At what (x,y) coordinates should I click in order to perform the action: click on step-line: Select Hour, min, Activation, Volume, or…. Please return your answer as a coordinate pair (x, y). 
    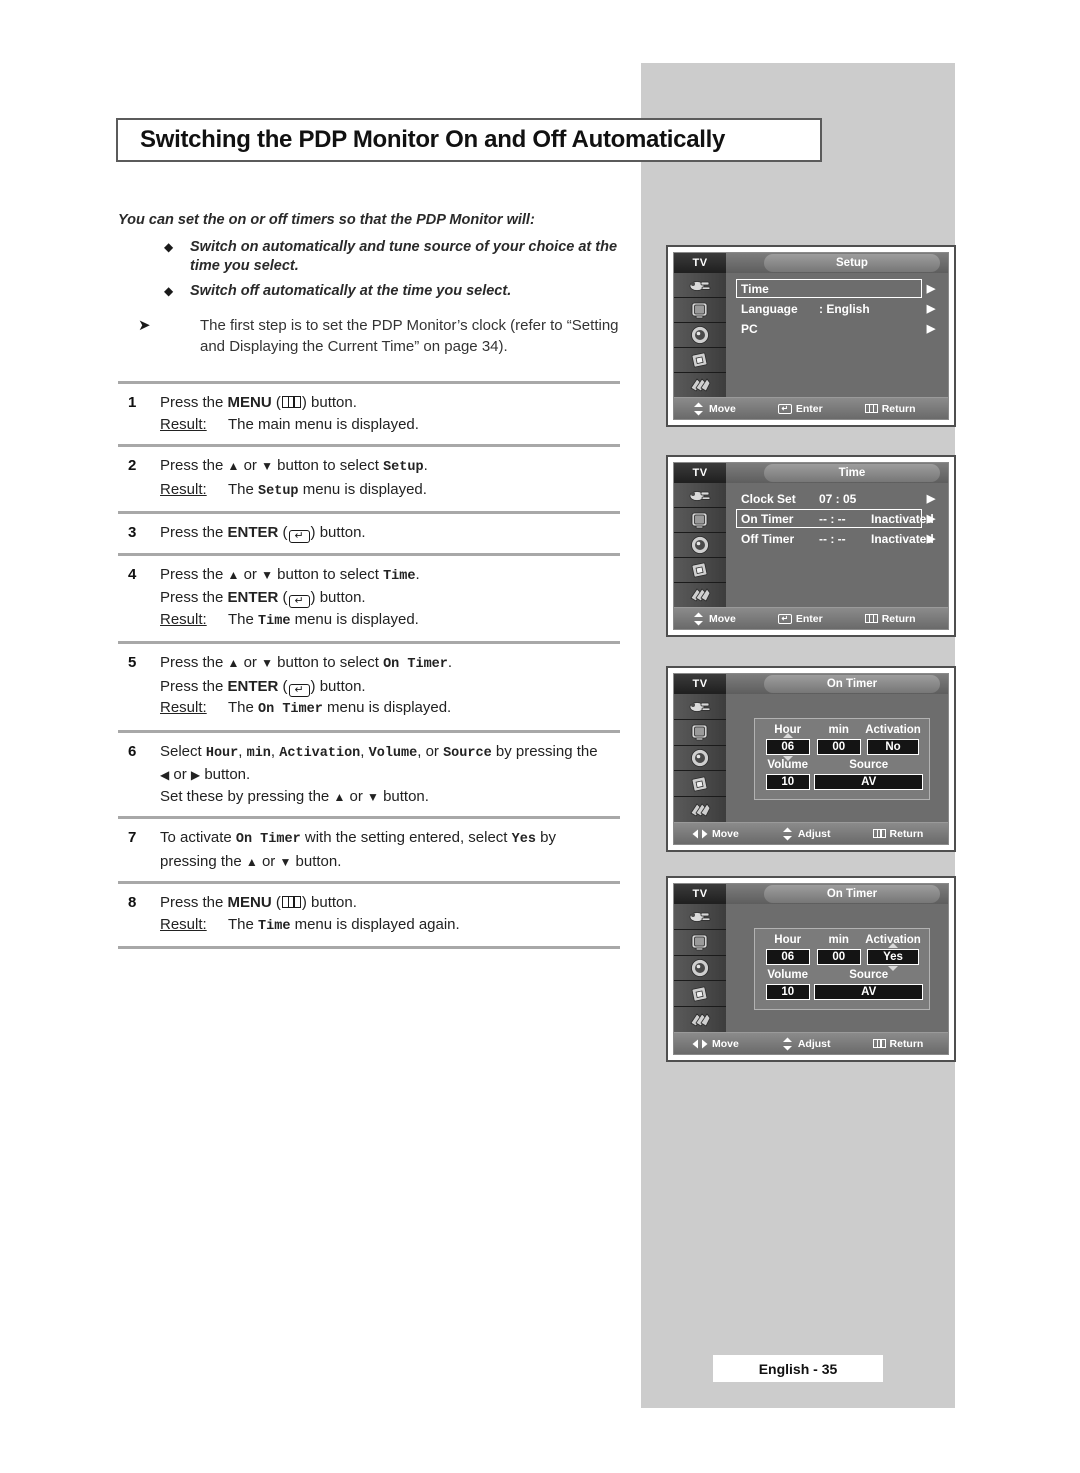
    Looking at the image, I should click on (390, 753).